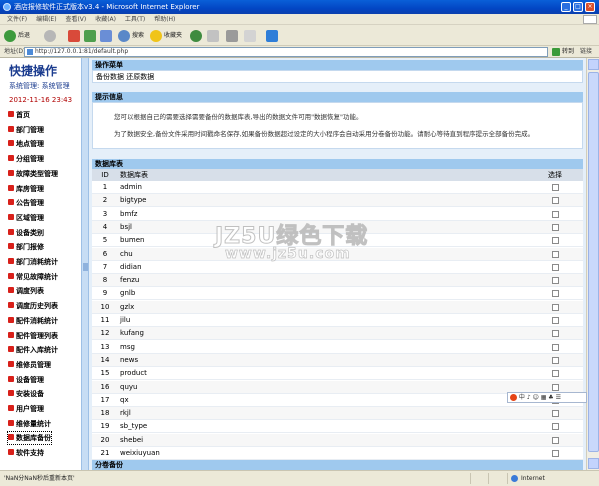 This screenshot has height=486, width=599. What do you see at coordinates (131, 35) in the screenshot?
I see `search-button: 搜索` at bounding box center [131, 35].